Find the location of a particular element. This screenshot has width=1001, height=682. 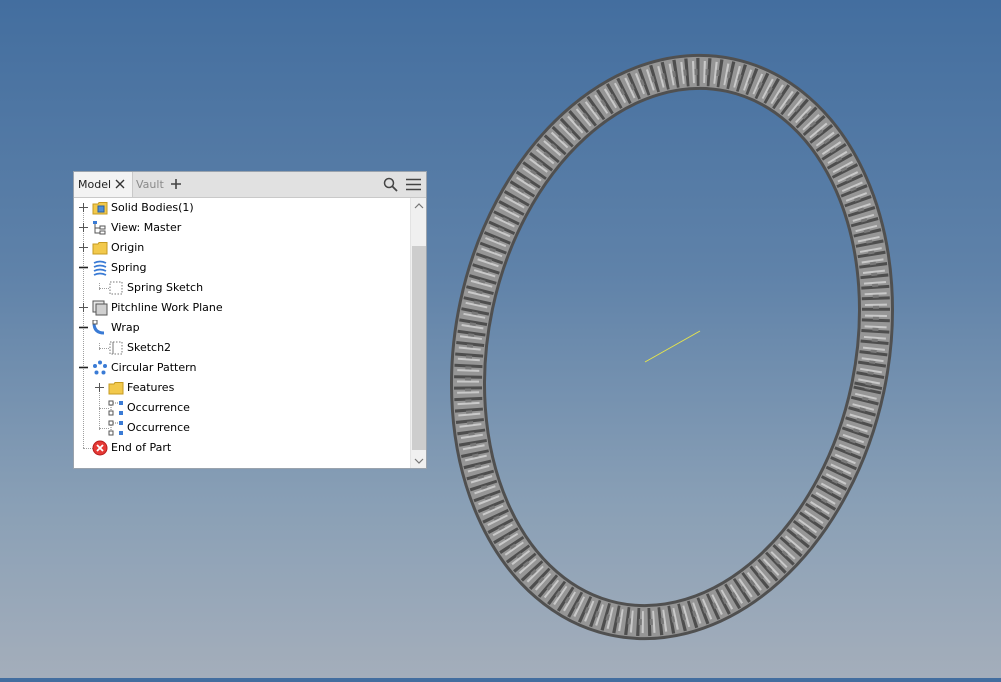

tree-item-label: Origin is located at coordinates (128, 247).